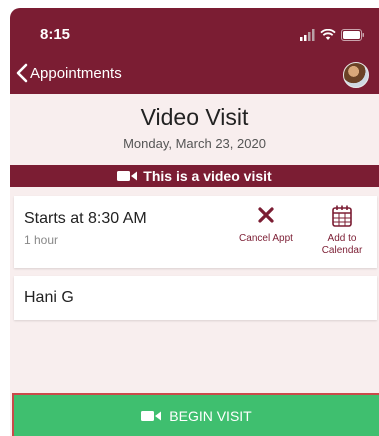  Describe the element at coordinates (342, 250) in the screenshot. I see `add-to-calendar-label-line2: Calendar` at that location.